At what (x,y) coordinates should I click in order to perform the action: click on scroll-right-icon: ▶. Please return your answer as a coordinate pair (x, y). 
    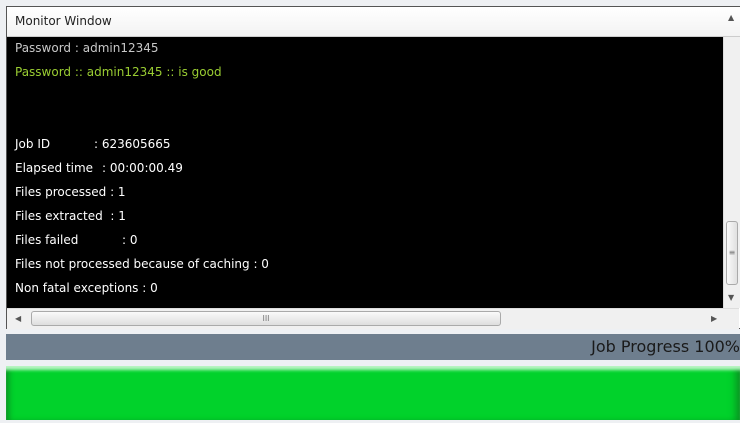
    Looking at the image, I should click on (714, 318).